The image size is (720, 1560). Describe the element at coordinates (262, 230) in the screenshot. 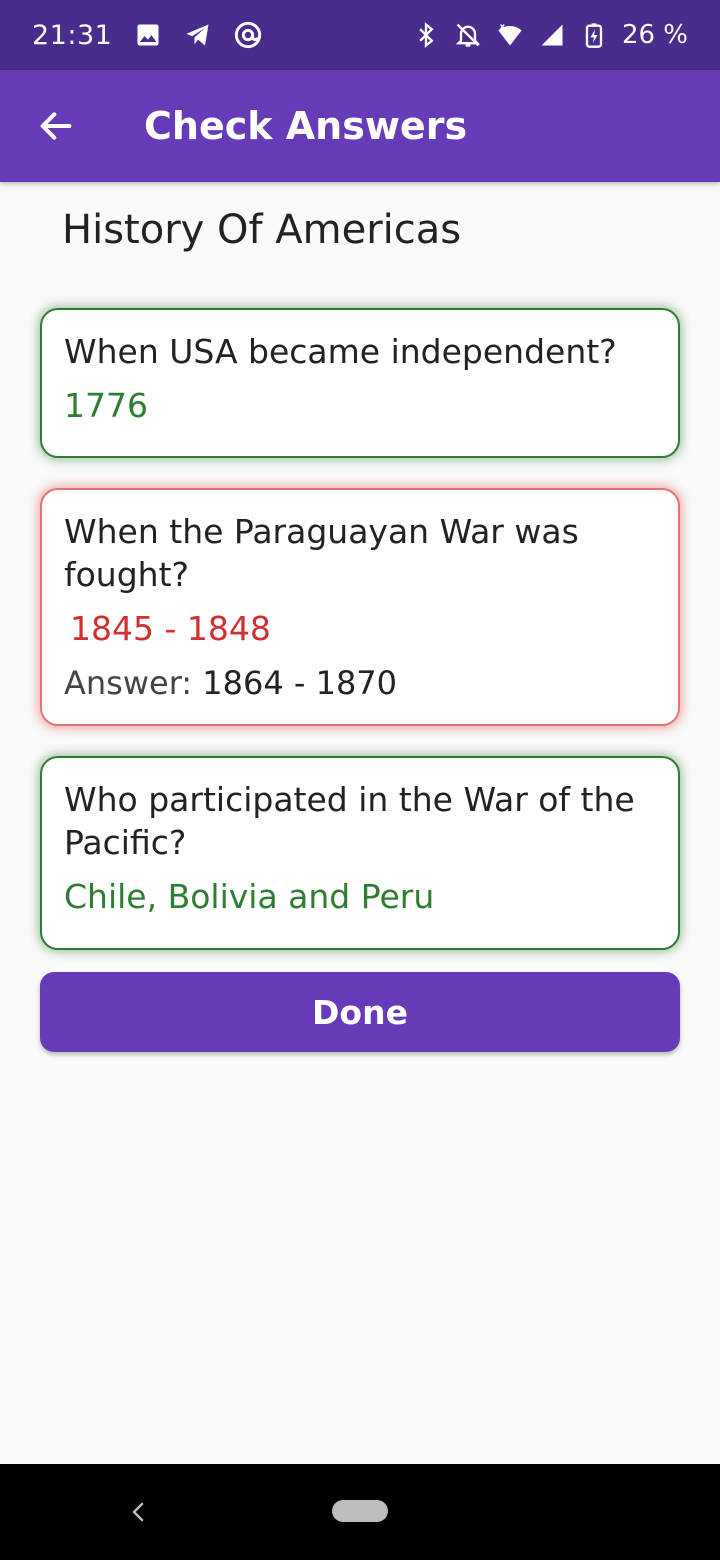

I see `quiz-title: History Of Americas` at that location.